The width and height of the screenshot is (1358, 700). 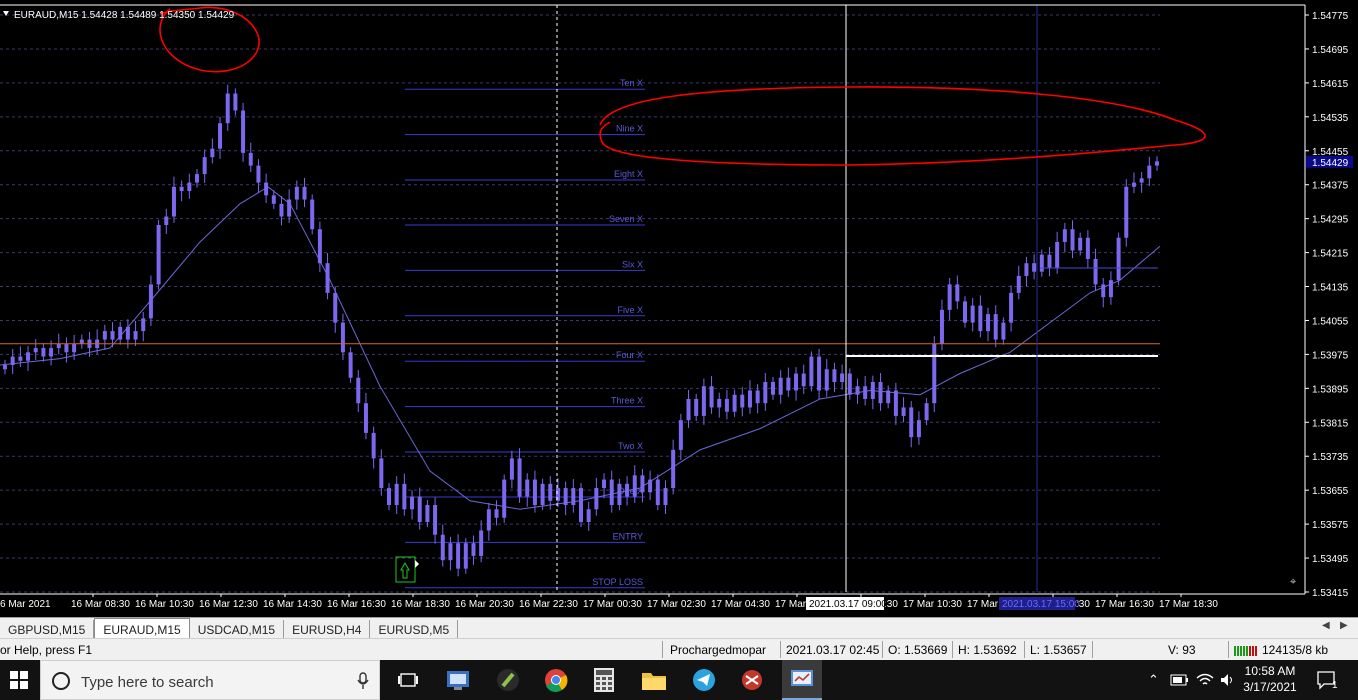 I want to click on microphone-icon, so click(x=363, y=681).